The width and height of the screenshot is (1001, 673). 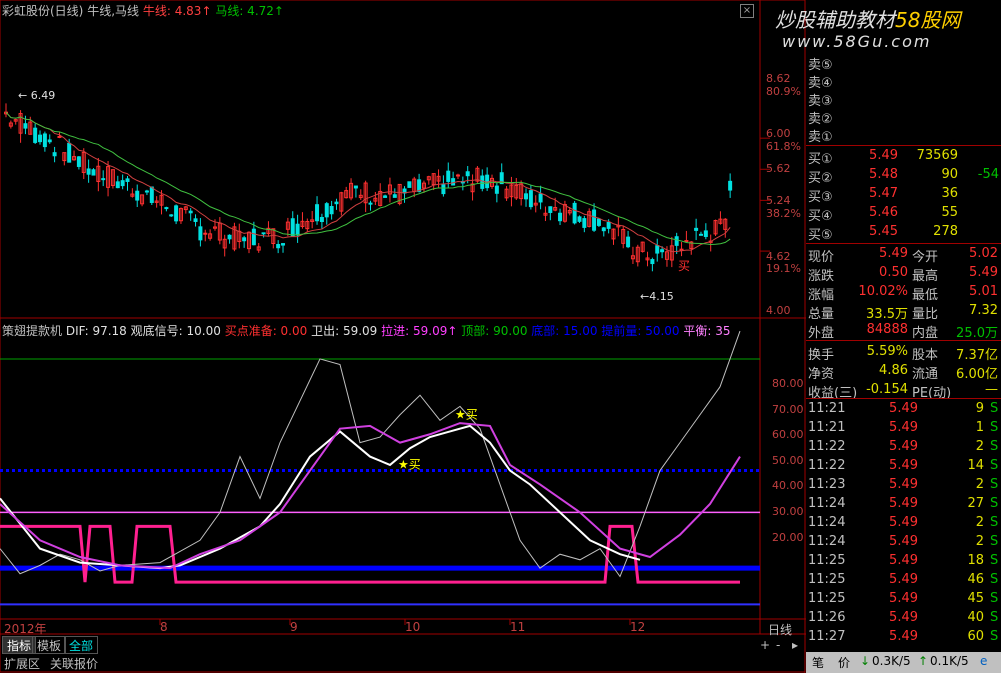 What do you see at coordinates (657, 296) in the screenshot?
I see `low-annotation: ←4.15` at bounding box center [657, 296].